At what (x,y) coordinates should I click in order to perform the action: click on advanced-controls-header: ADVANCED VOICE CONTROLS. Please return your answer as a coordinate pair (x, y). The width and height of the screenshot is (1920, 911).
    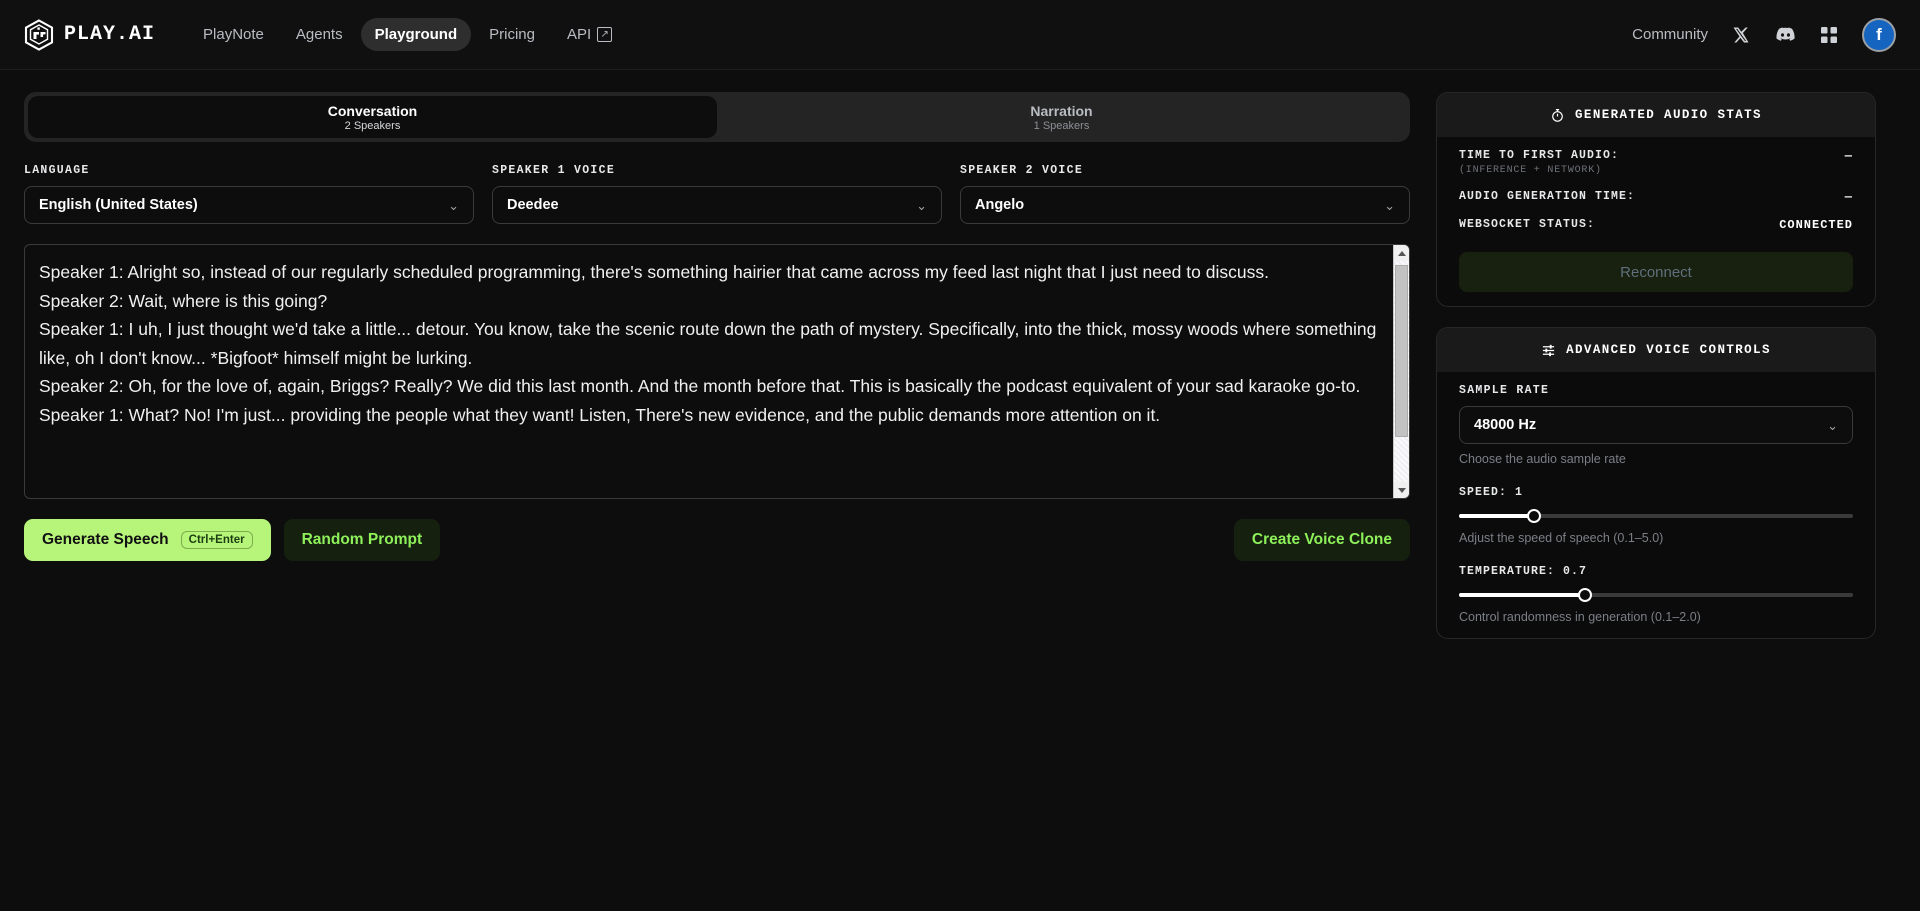
    Looking at the image, I should click on (1656, 350).